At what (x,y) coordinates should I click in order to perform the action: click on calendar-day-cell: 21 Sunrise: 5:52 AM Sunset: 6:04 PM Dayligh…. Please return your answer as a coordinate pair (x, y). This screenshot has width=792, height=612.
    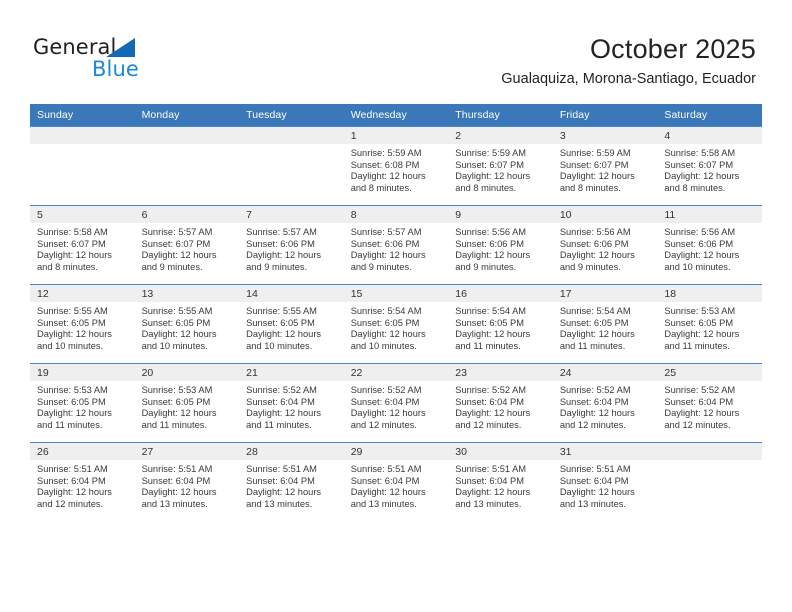
    Looking at the image, I should click on (291, 403).